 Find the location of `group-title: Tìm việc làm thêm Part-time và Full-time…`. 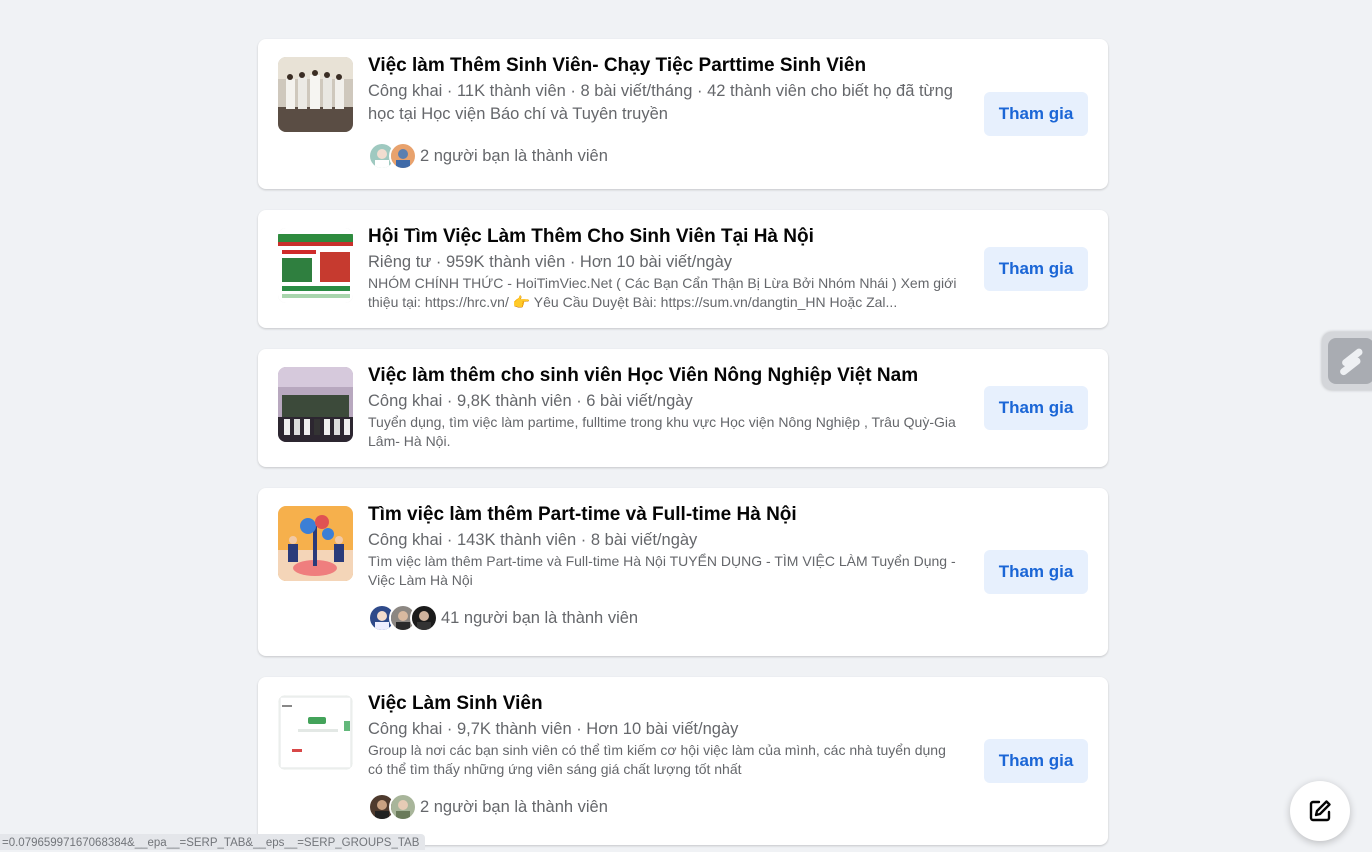

group-title: Tìm việc làm thêm Part-time và Full-time… is located at coordinates (663, 515).